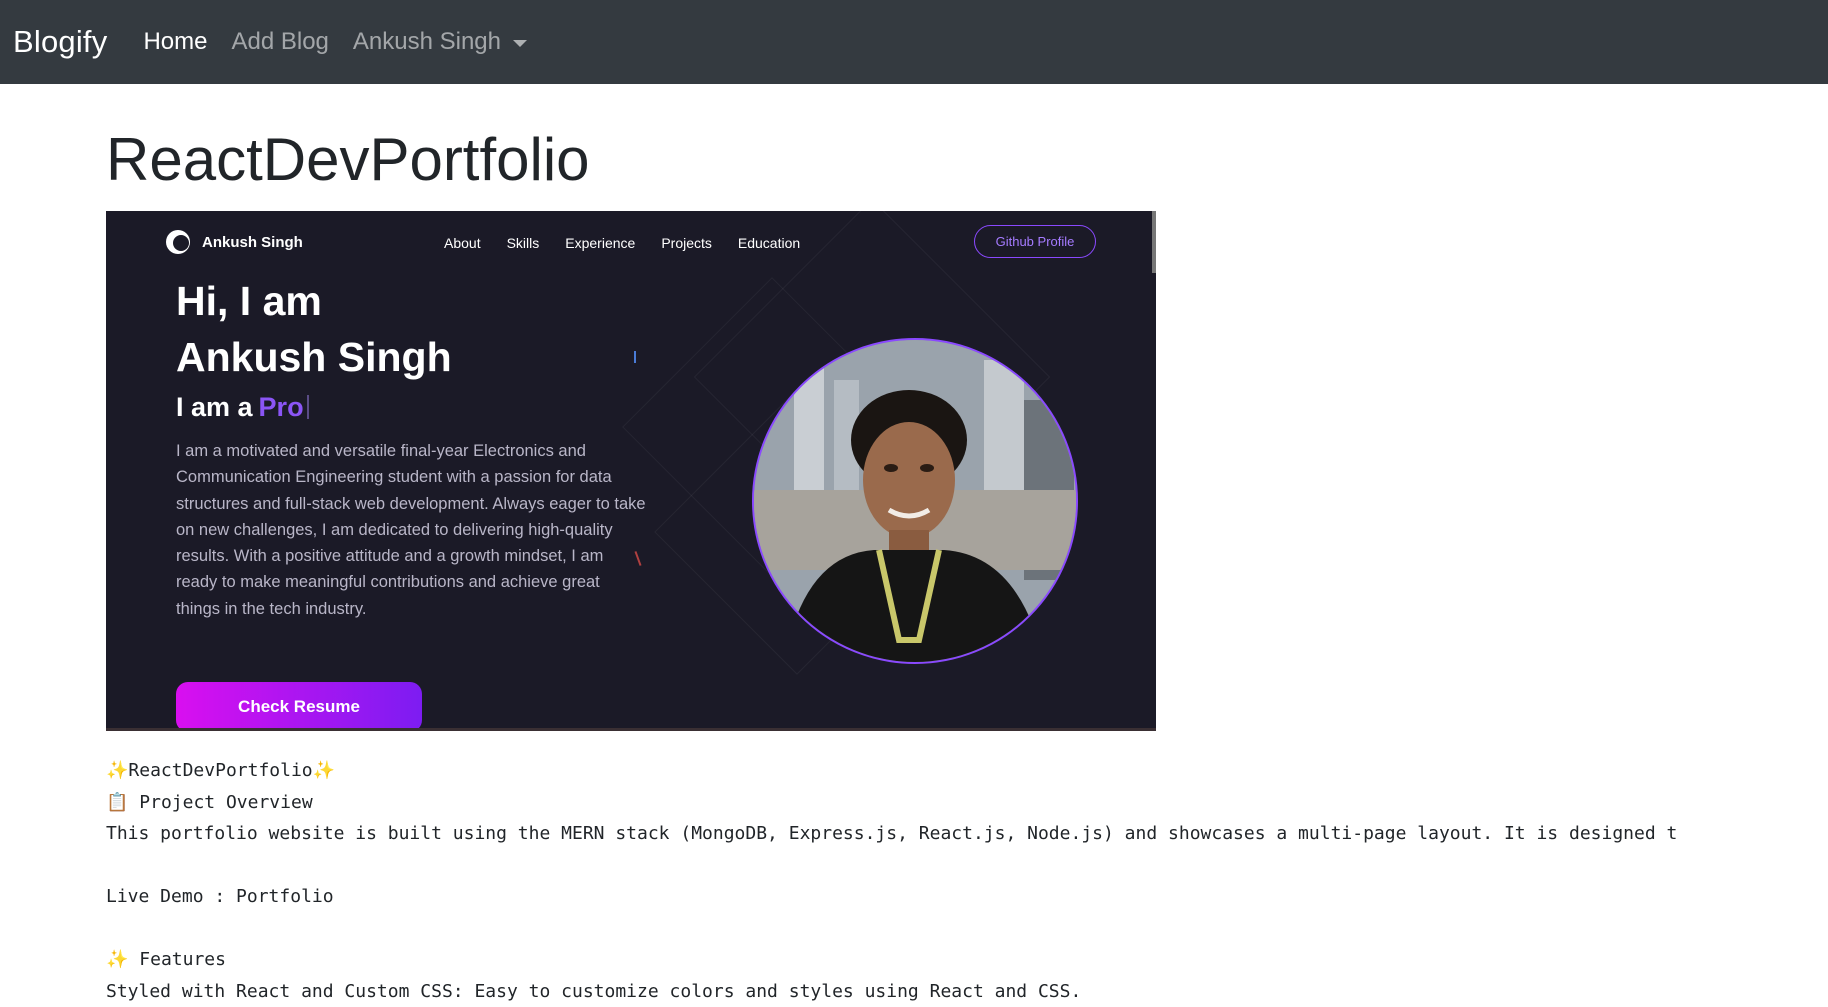 This screenshot has width=1828, height=1007. What do you see at coordinates (427, 42) in the screenshot?
I see `user-dropdown-label: Ankush Singh` at bounding box center [427, 42].